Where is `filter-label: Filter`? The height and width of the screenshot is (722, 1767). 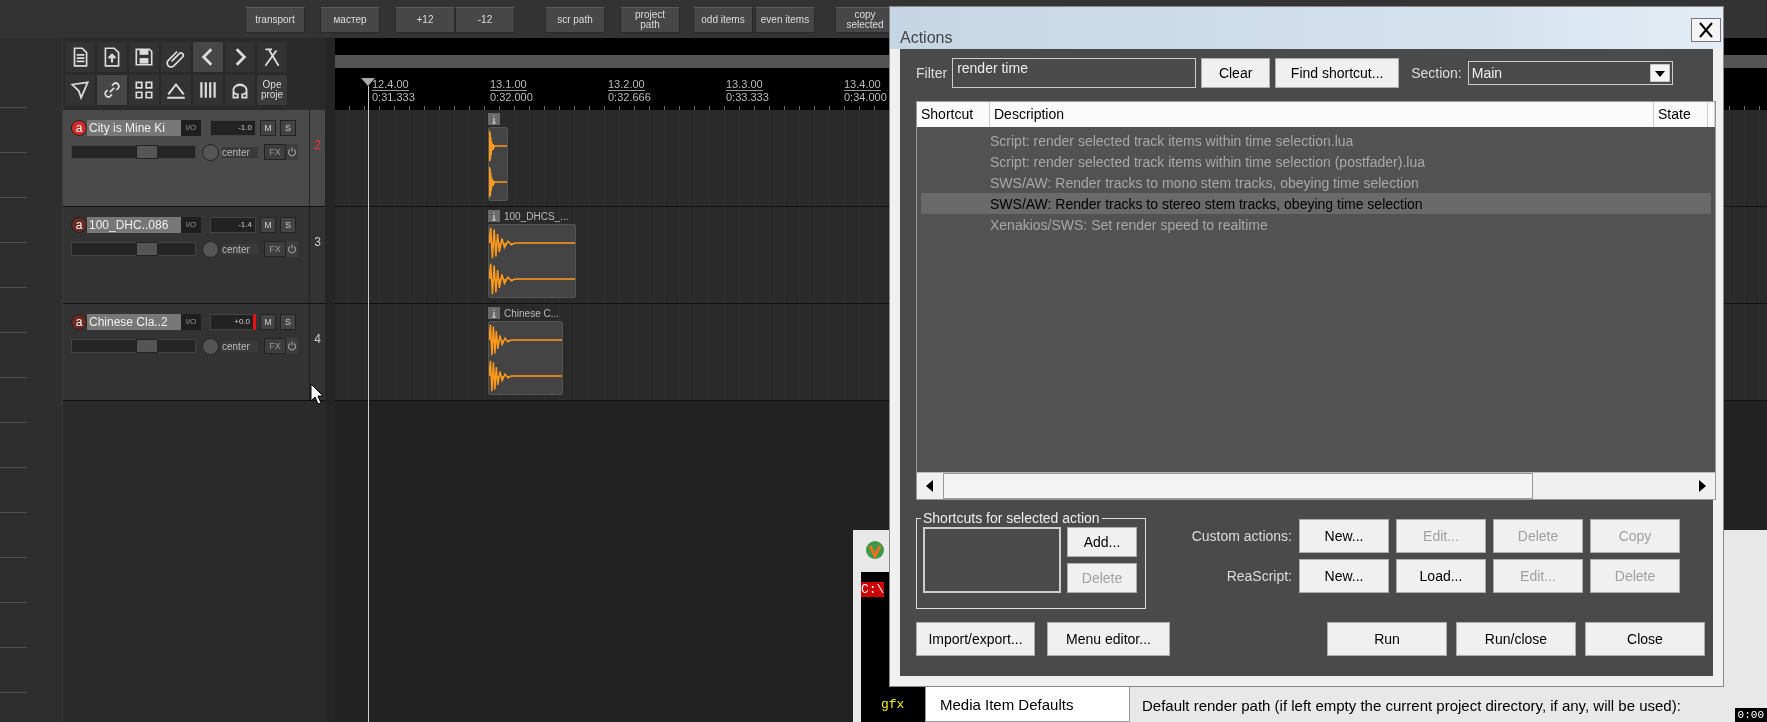
filter-label: Filter is located at coordinates (932, 73).